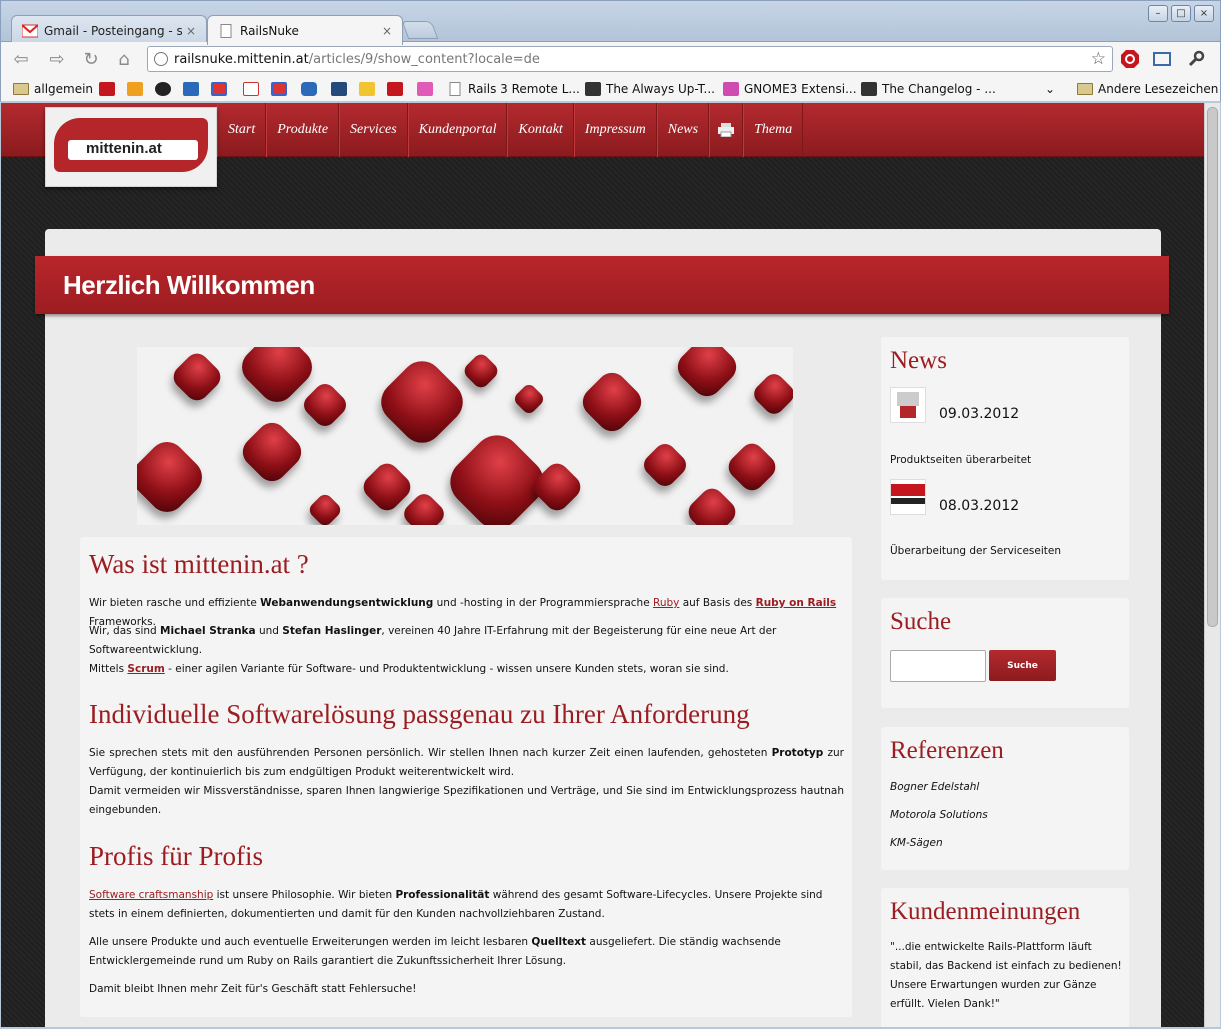 Image resolution: width=1221 pixels, height=1029 pixels. What do you see at coordinates (1022, 665) in the screenshot?
I see `search-button: Suche` at bounding box center [1022, 665].